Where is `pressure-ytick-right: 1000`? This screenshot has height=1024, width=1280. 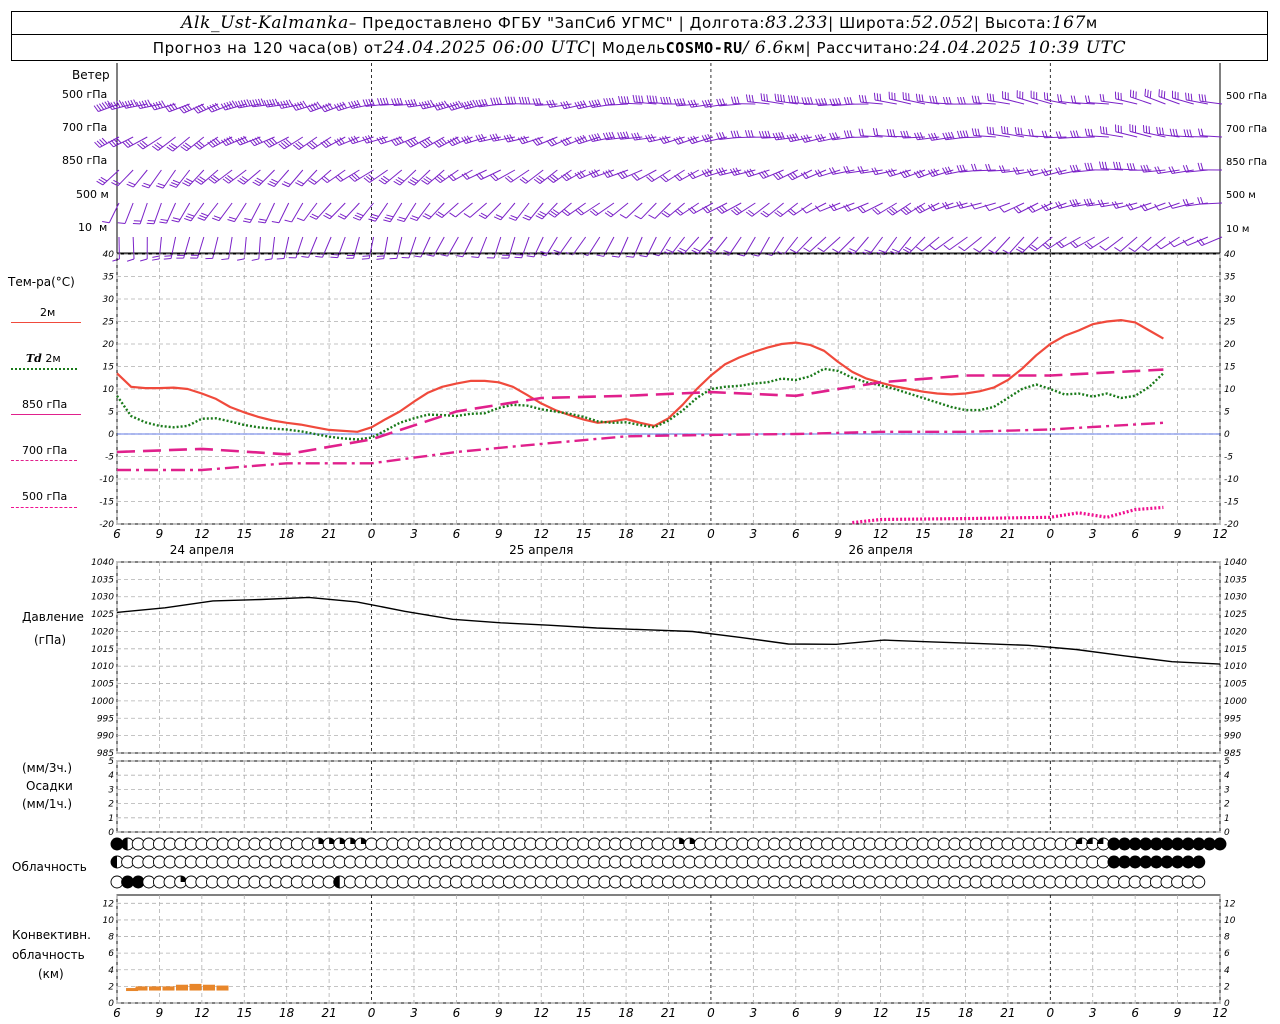 pressure-ytick-right: 1000 is located at coordinates (1235, 702).